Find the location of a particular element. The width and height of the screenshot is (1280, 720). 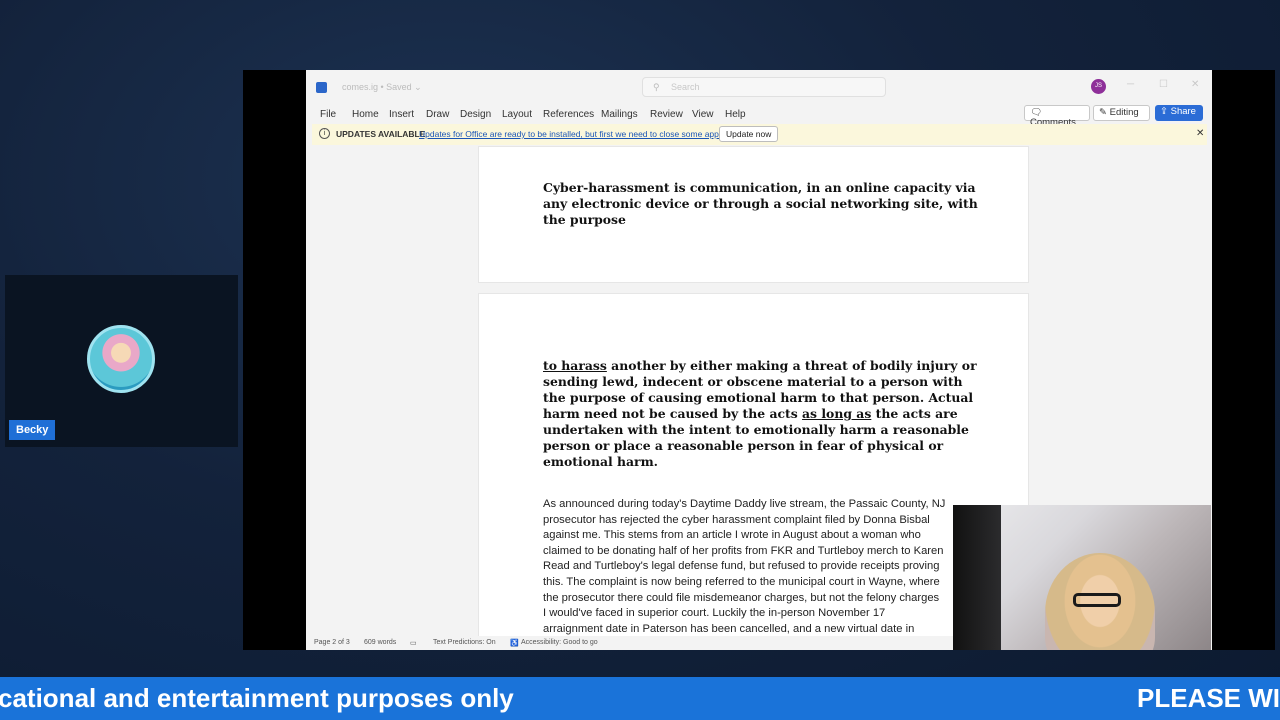

tab-file: File is located at coordinates (328, 114).